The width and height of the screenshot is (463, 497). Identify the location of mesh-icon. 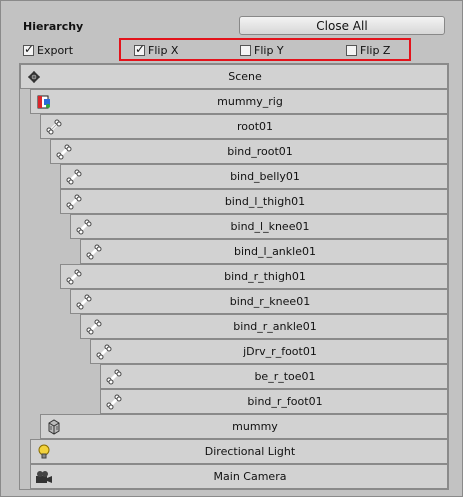
(54, 427).